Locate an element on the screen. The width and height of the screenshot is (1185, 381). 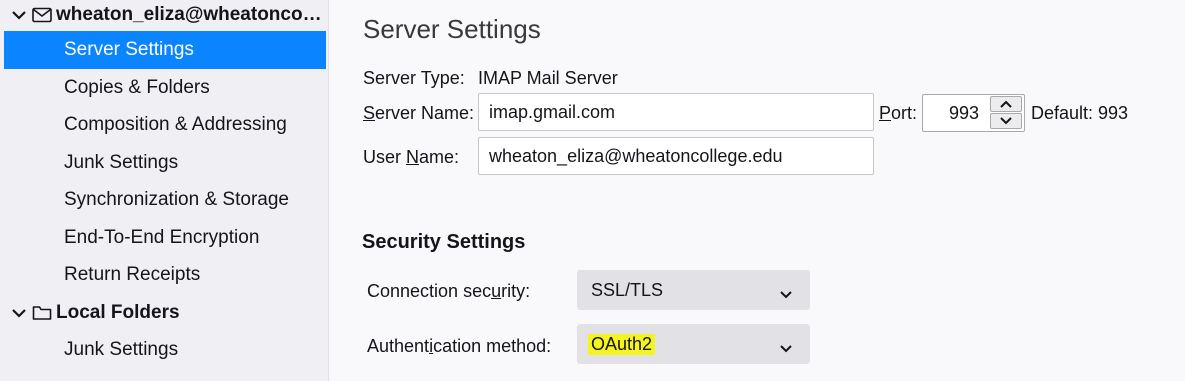
page-title: Server Settings is located at coordinates (452, 29).